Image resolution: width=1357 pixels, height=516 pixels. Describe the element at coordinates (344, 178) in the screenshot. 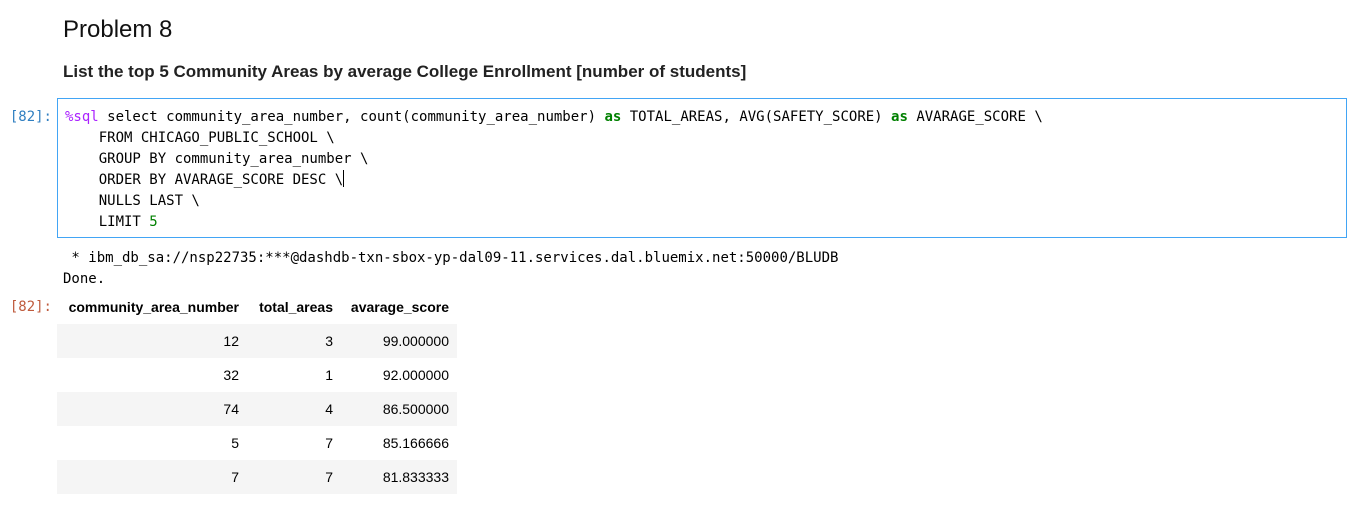

I see `text-cursor` at that location.